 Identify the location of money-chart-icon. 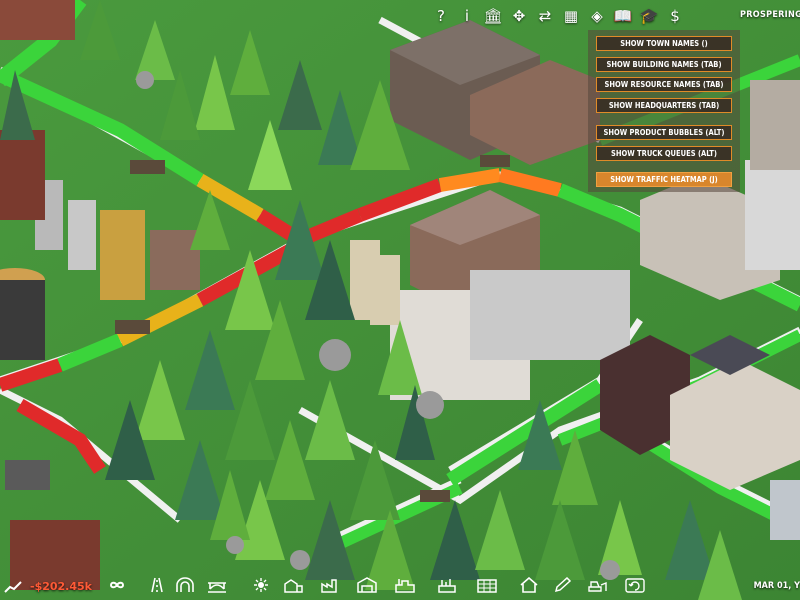
(13, 587).